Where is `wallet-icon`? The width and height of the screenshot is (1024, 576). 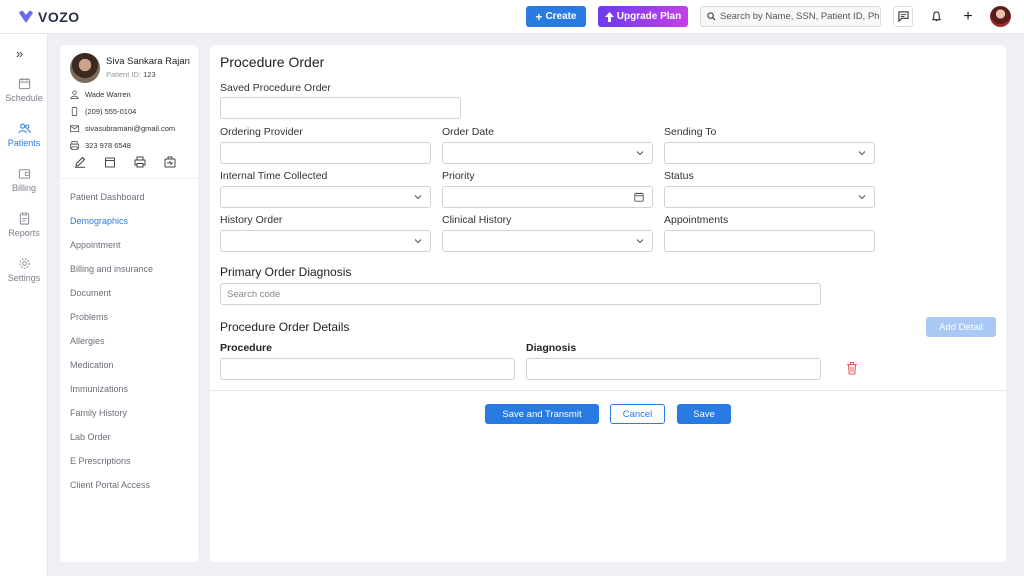 wallet-icon is located at coordinates (24, 174).